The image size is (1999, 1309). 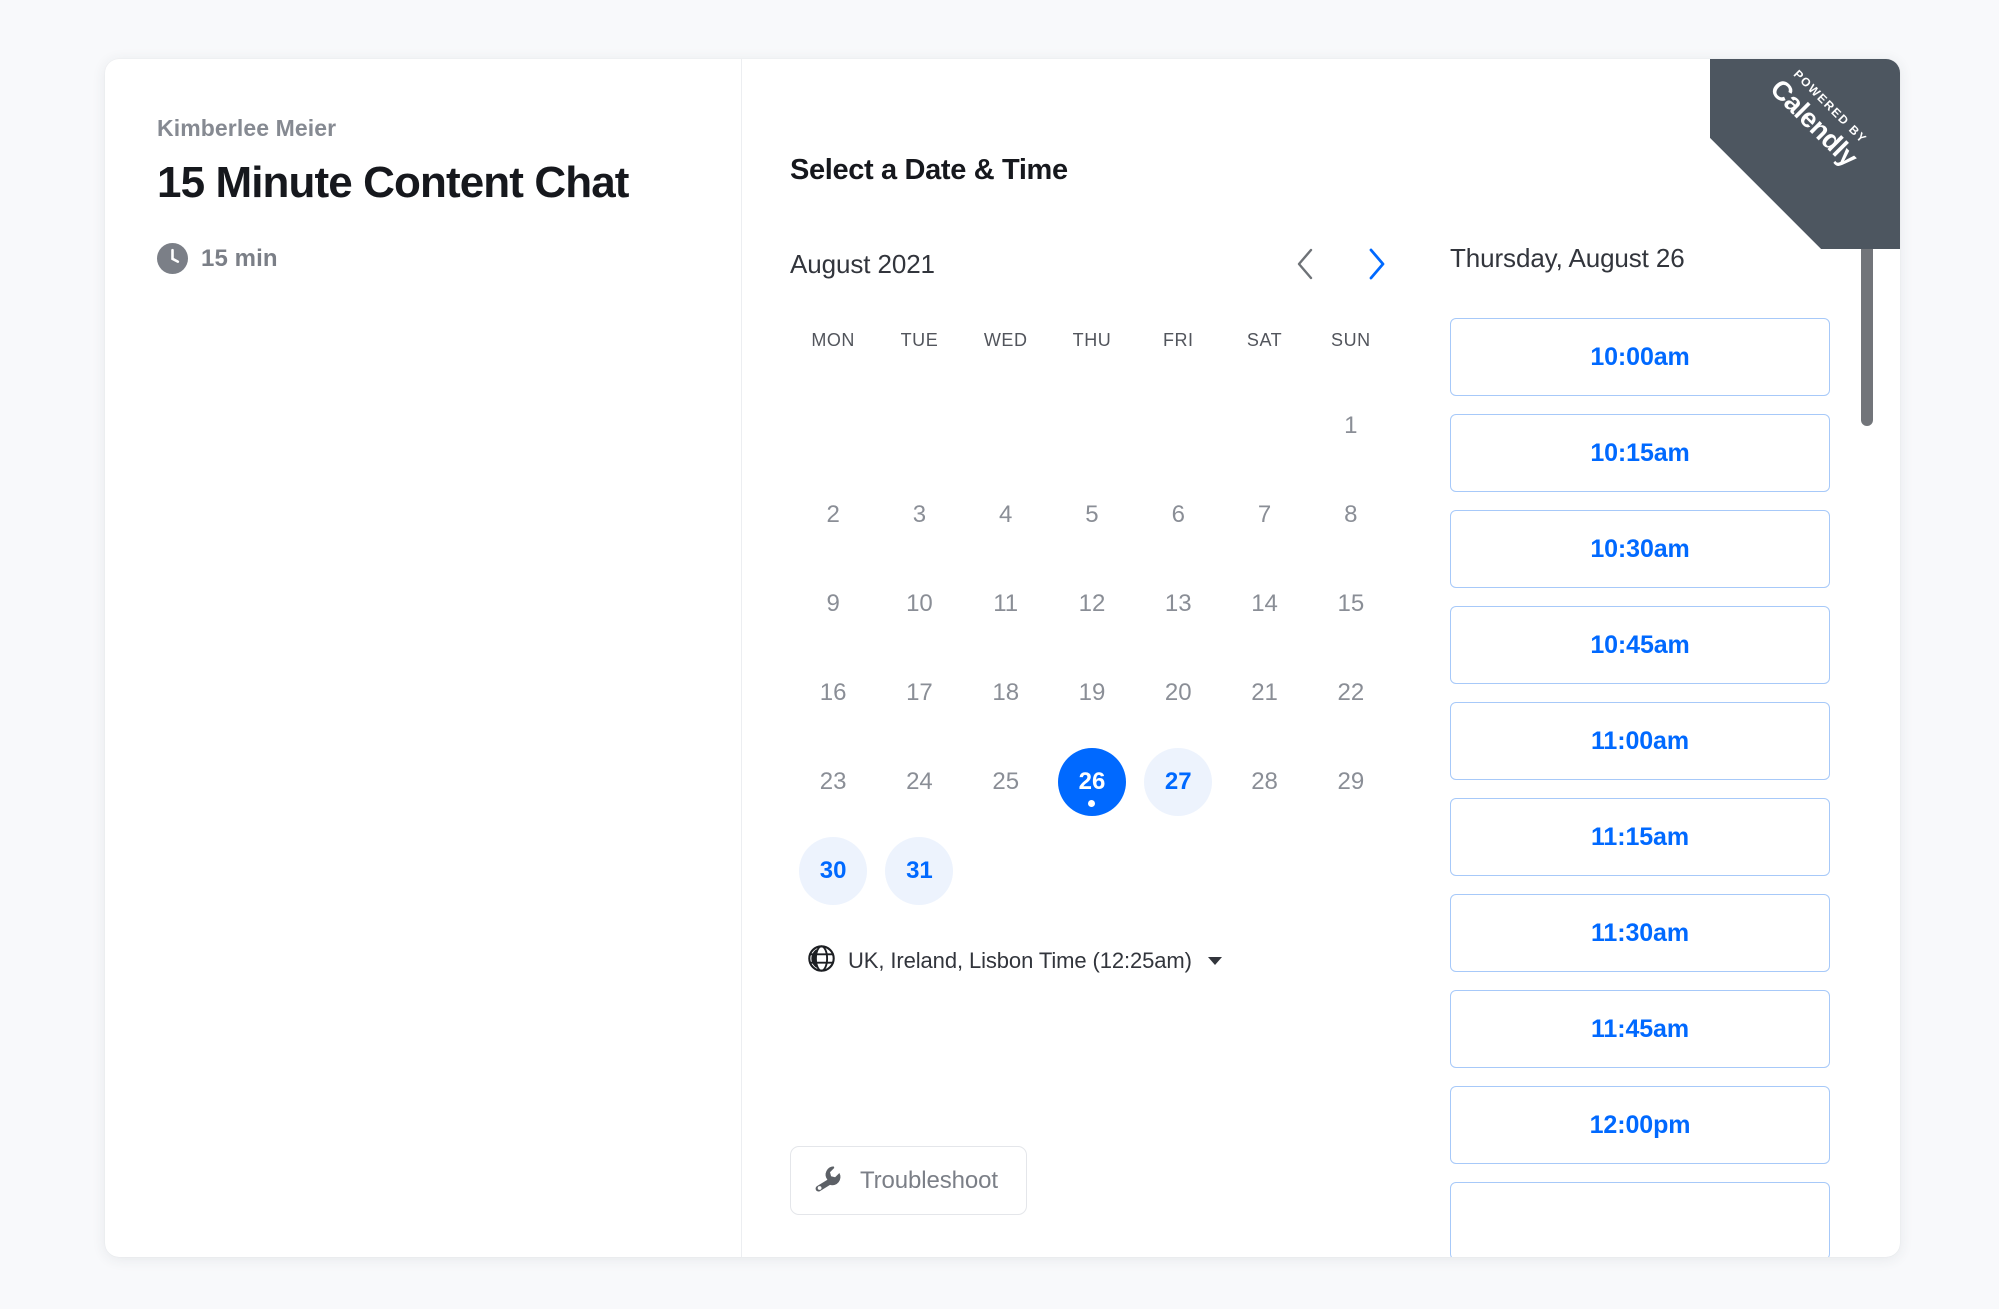 I want to click on calendar-day-2: 2, so click(x=833, y=515).